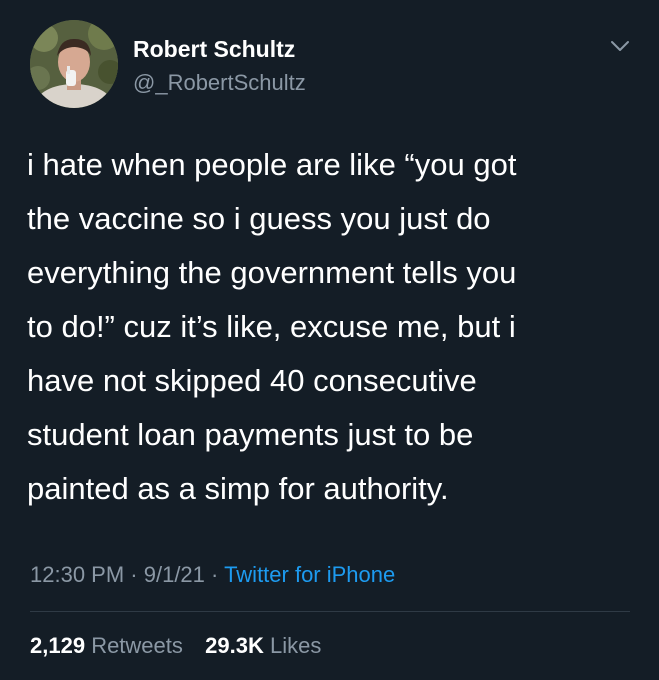  I want to click on tweet-line: everything the government tells you, so click(272, 272).